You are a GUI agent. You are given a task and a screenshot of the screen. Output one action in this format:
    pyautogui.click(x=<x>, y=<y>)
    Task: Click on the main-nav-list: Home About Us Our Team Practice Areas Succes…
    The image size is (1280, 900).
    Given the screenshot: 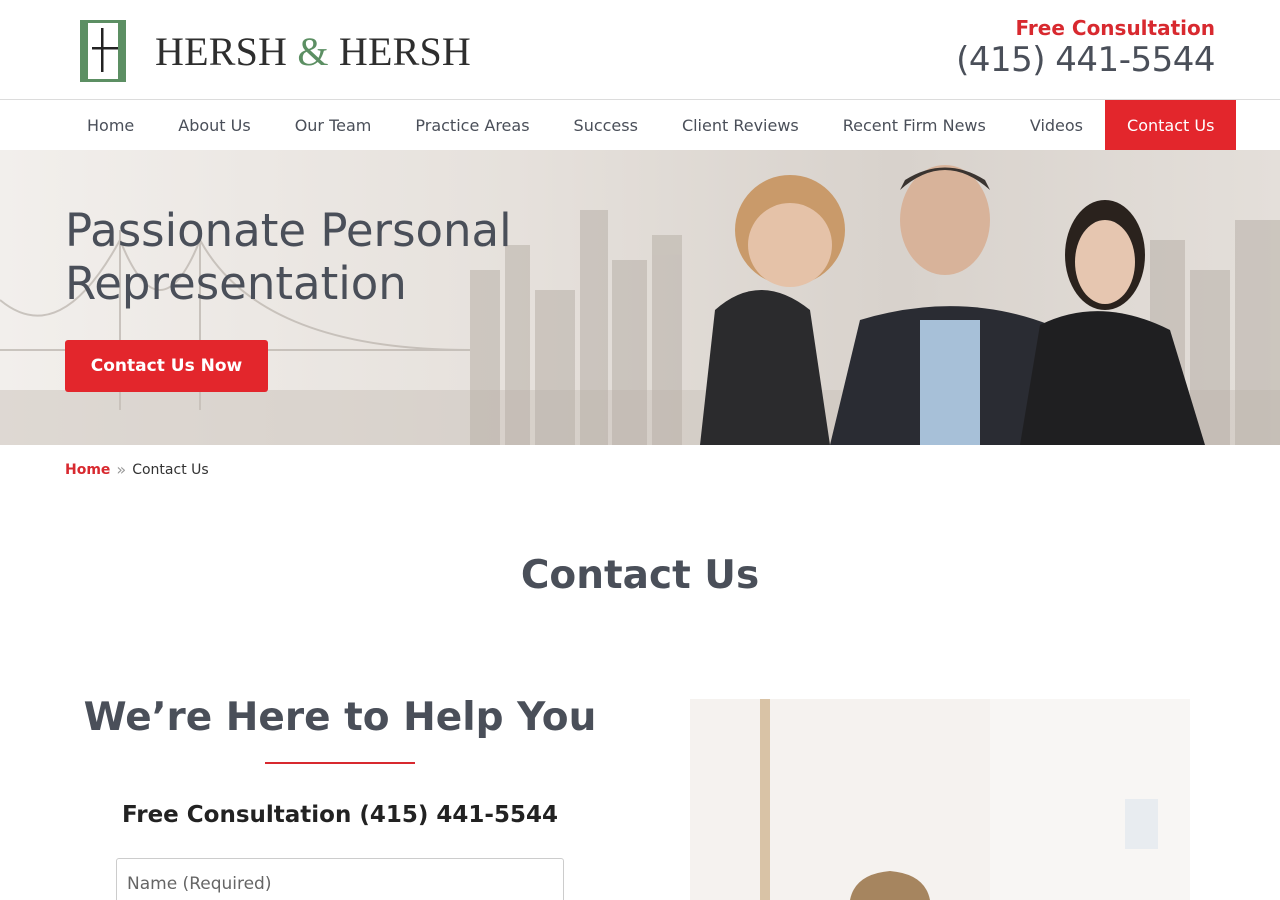 What is the action you would take?
    pyautogui.click(x=651, y=125)
    